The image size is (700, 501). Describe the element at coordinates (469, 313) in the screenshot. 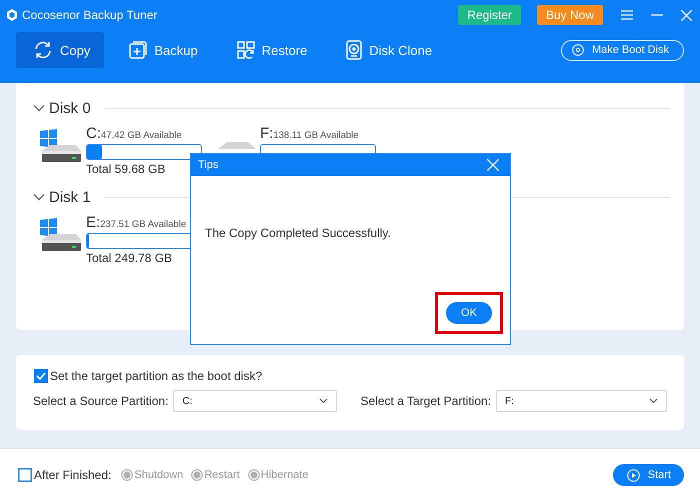

I see `ok-button: OK` at that location.